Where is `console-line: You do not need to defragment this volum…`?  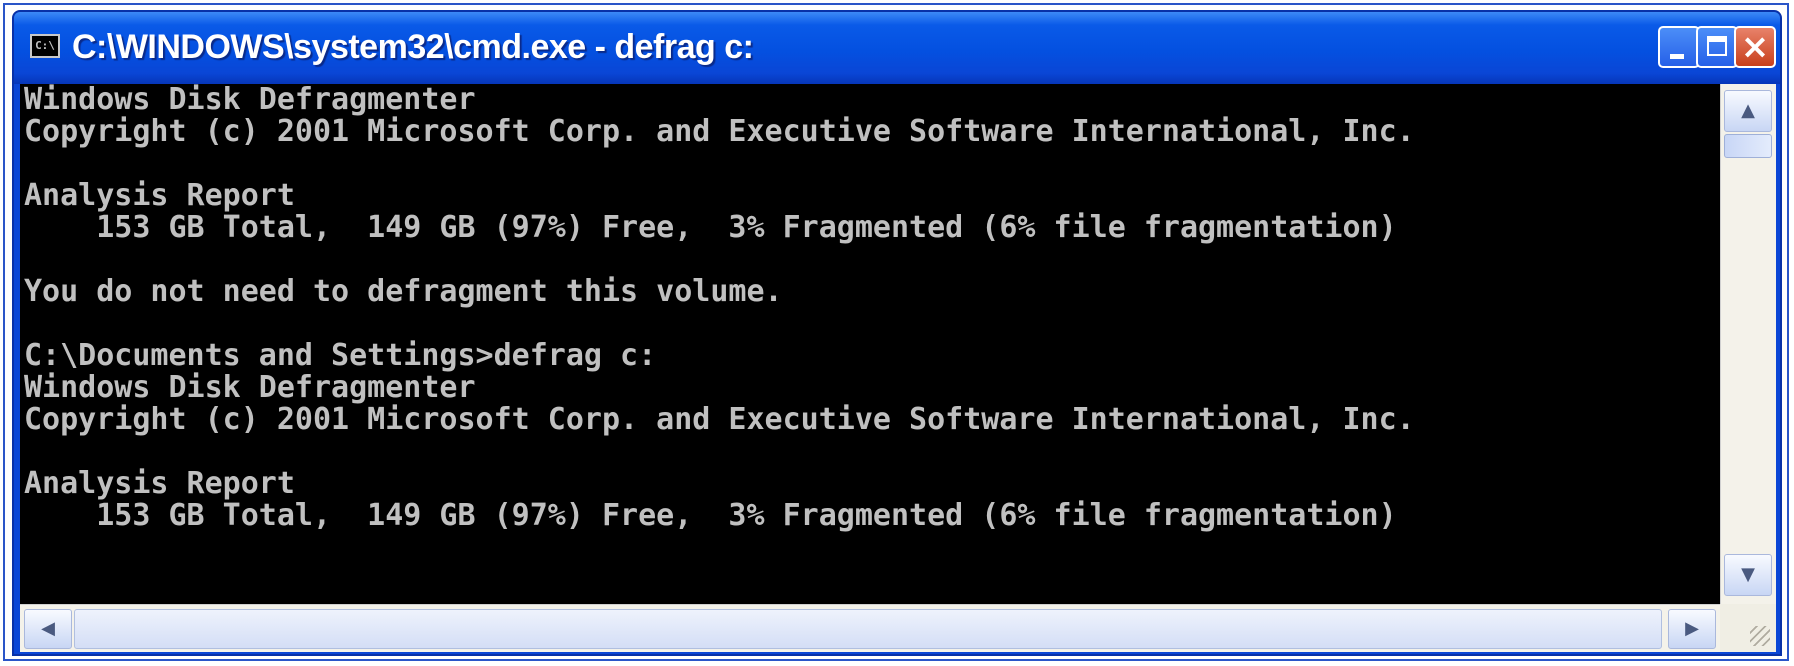
console-line: You do not need to defragment this volum… is located at coordinates (403, 291).